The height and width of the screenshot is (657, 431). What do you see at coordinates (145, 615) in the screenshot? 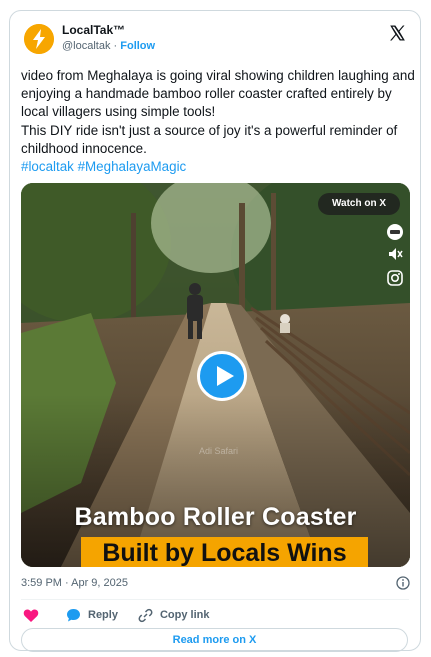
I see `link-icon` at bounding box center [145, 615].